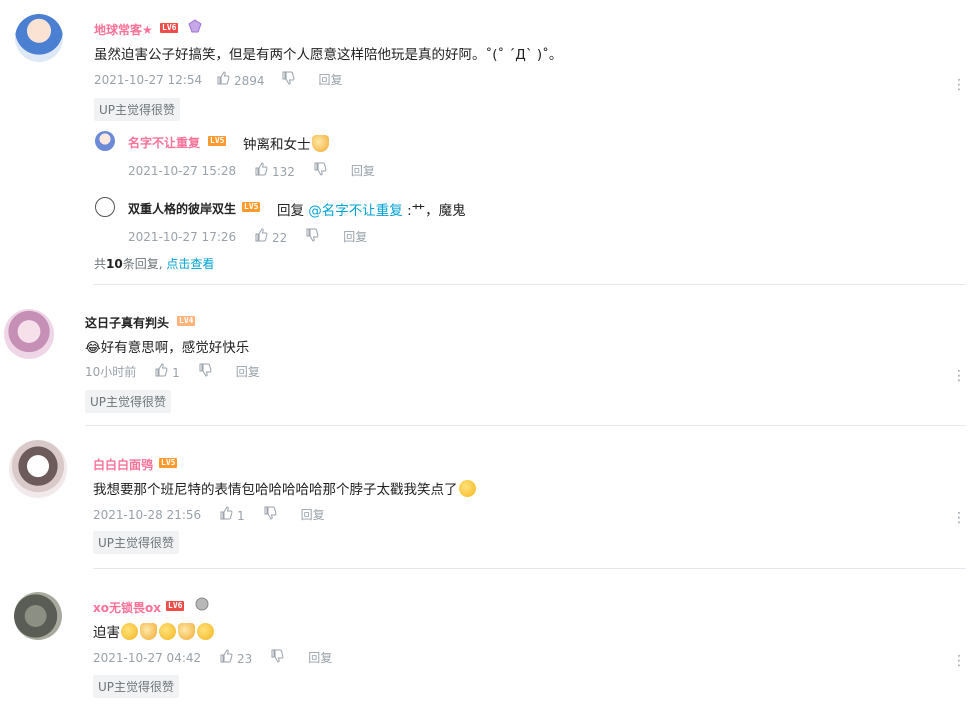  Describe the element at coordinates (355, 211) in the screenshot. I see `mention-link: @名字不让重复` at that location.